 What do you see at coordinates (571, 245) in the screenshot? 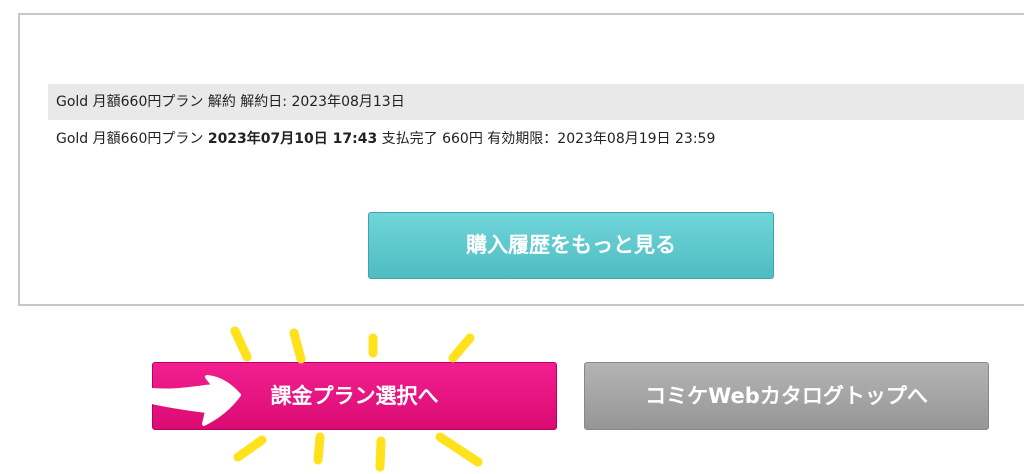
I see `more-history-button: 購入履歴をもっと見る` at bounding box center [571, 245].